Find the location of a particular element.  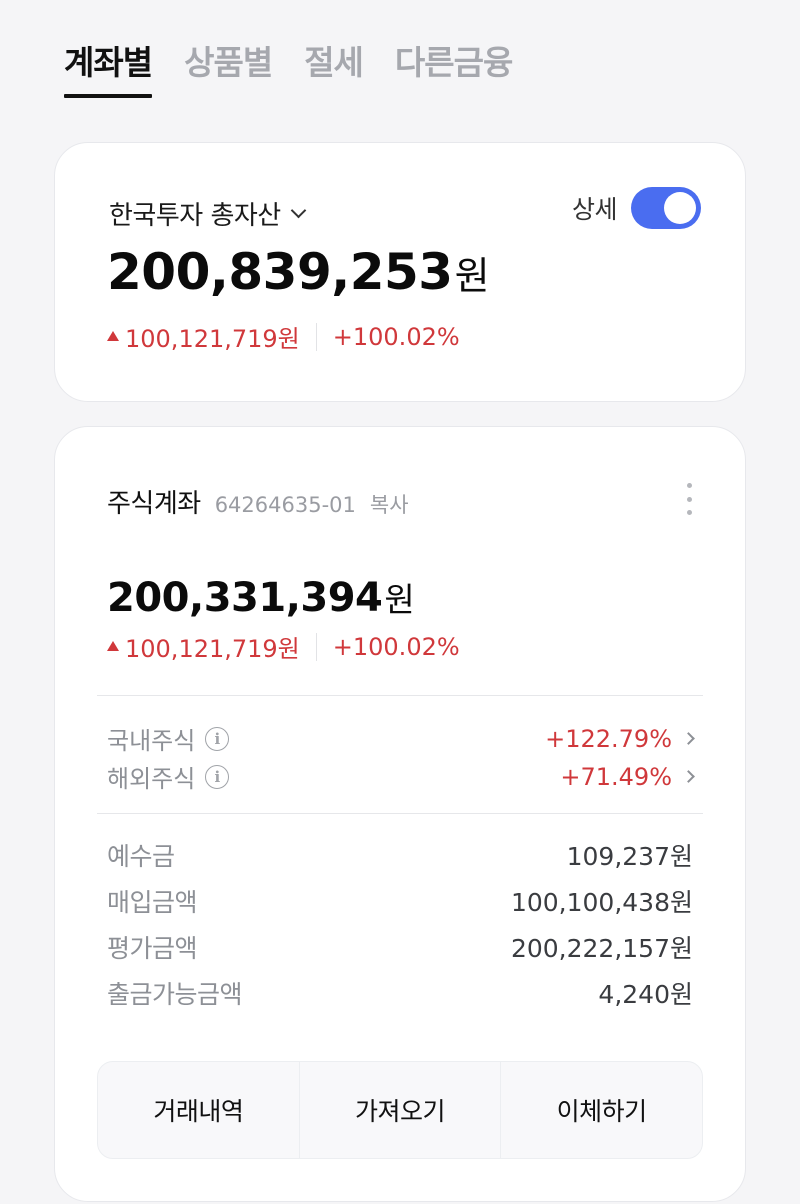

account-change-row: 100,121,719원 +100.02% is located at coordinates (283, 646).